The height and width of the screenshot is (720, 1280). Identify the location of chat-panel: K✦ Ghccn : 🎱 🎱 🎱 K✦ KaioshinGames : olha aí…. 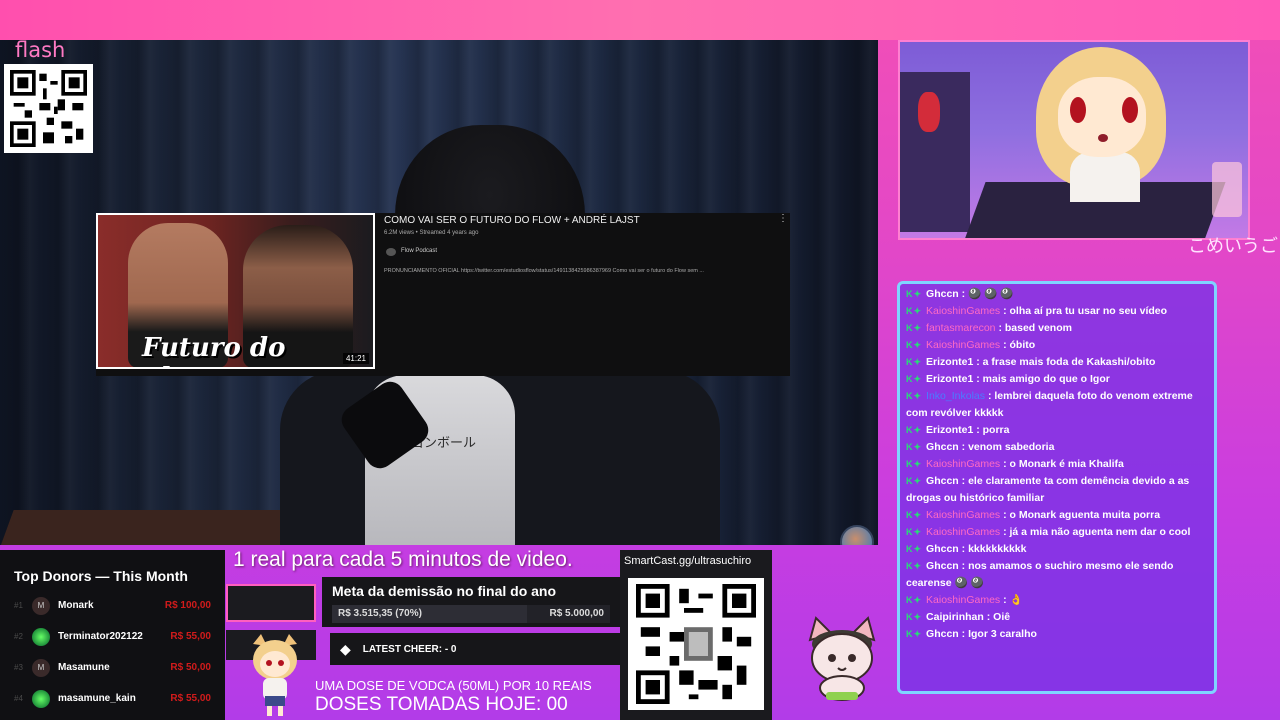
(1057, 487).